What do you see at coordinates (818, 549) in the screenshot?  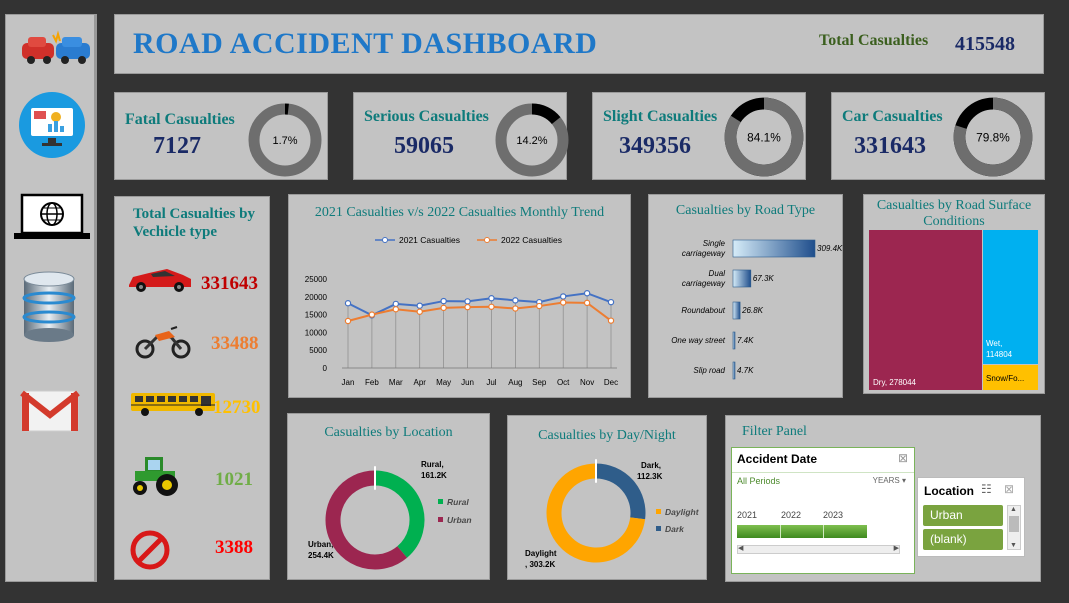 I see `timeline-scrollbar: ◀ ▶` at bounding box center [818, 549].